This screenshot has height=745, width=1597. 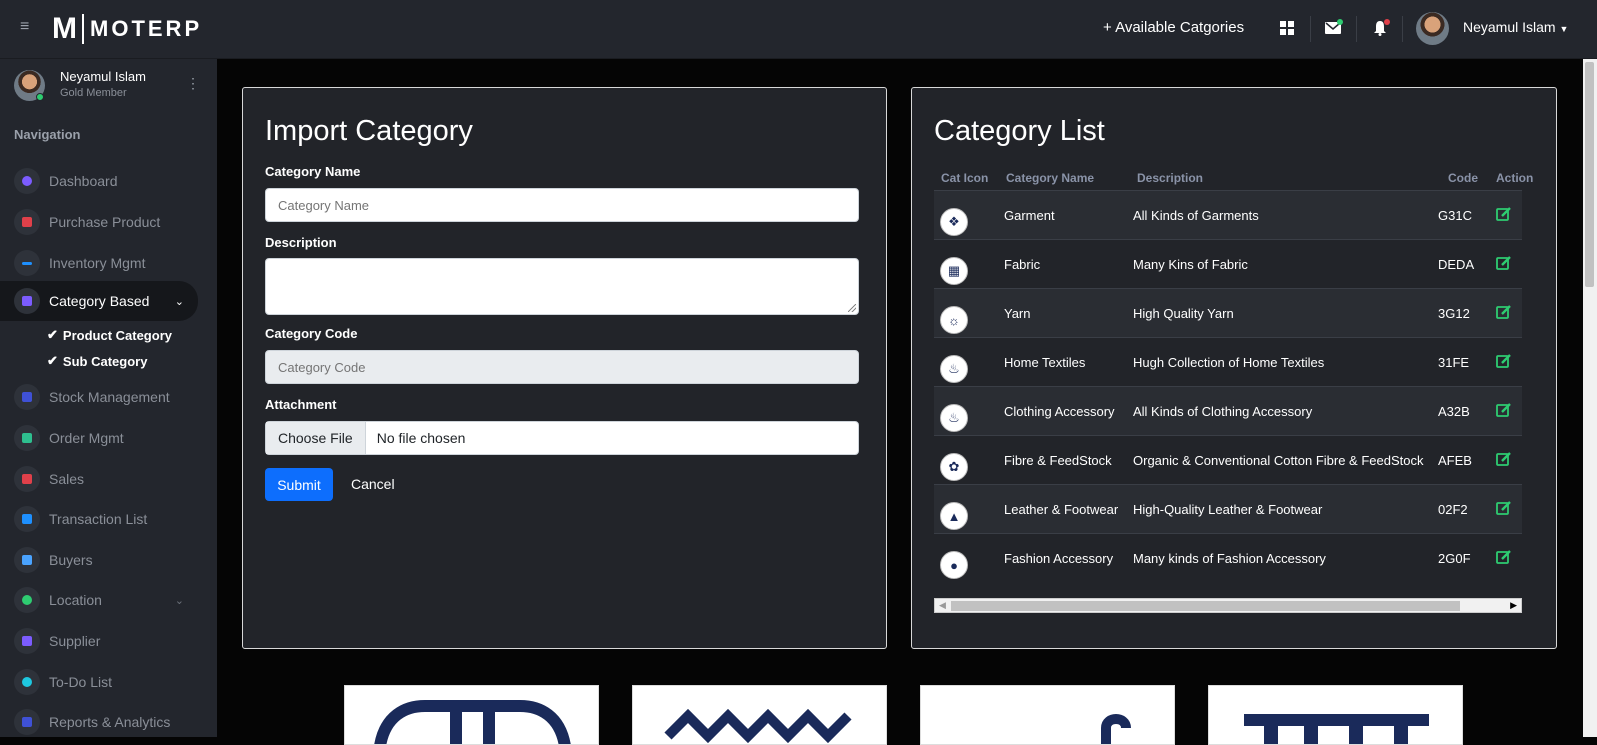 What do you see at coordinates (83, 29) in the screenshot?
I see `logo-divider` at bounding box center [83, 29].